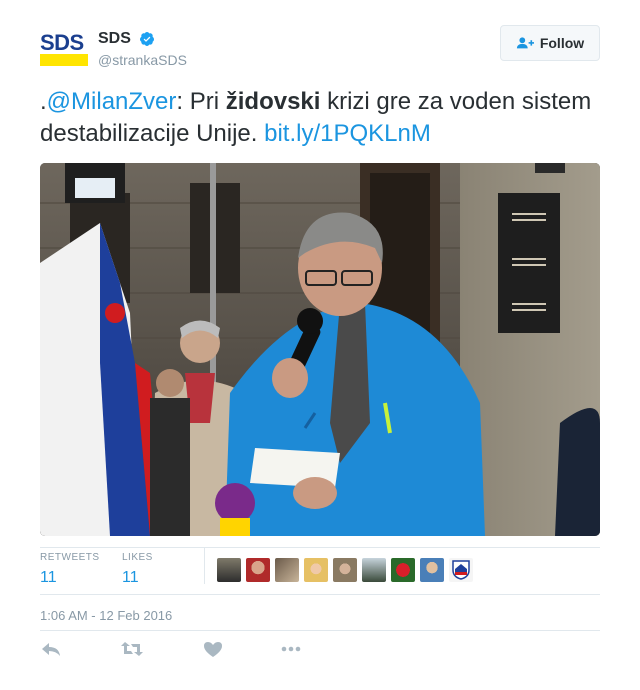 This screenshot has height=690, width=640. Describe the element at coordinates (48, 577) in the screenshot. I see `retweets-count: 11` at that location.